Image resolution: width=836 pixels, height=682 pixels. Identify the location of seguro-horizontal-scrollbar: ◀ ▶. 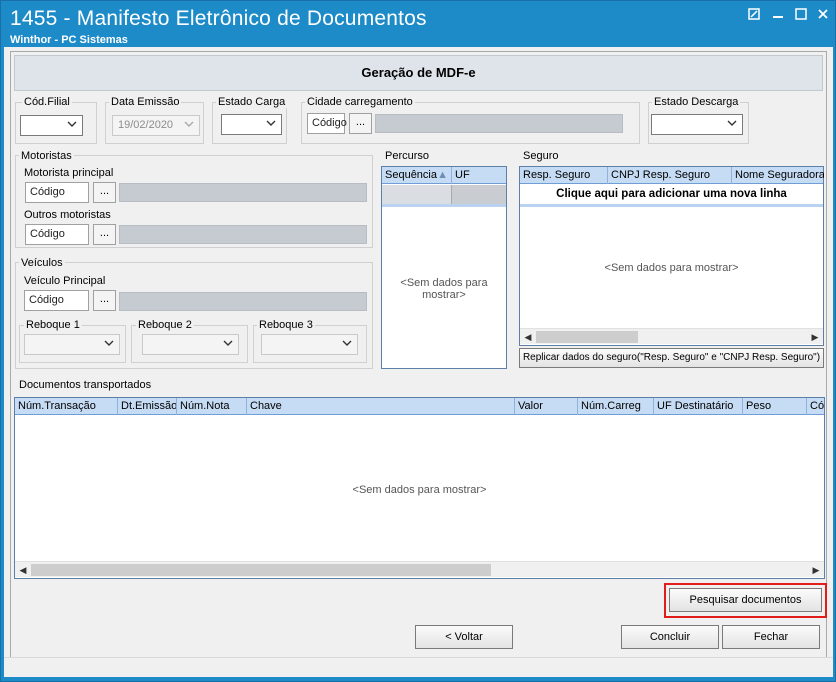
(671, 336).